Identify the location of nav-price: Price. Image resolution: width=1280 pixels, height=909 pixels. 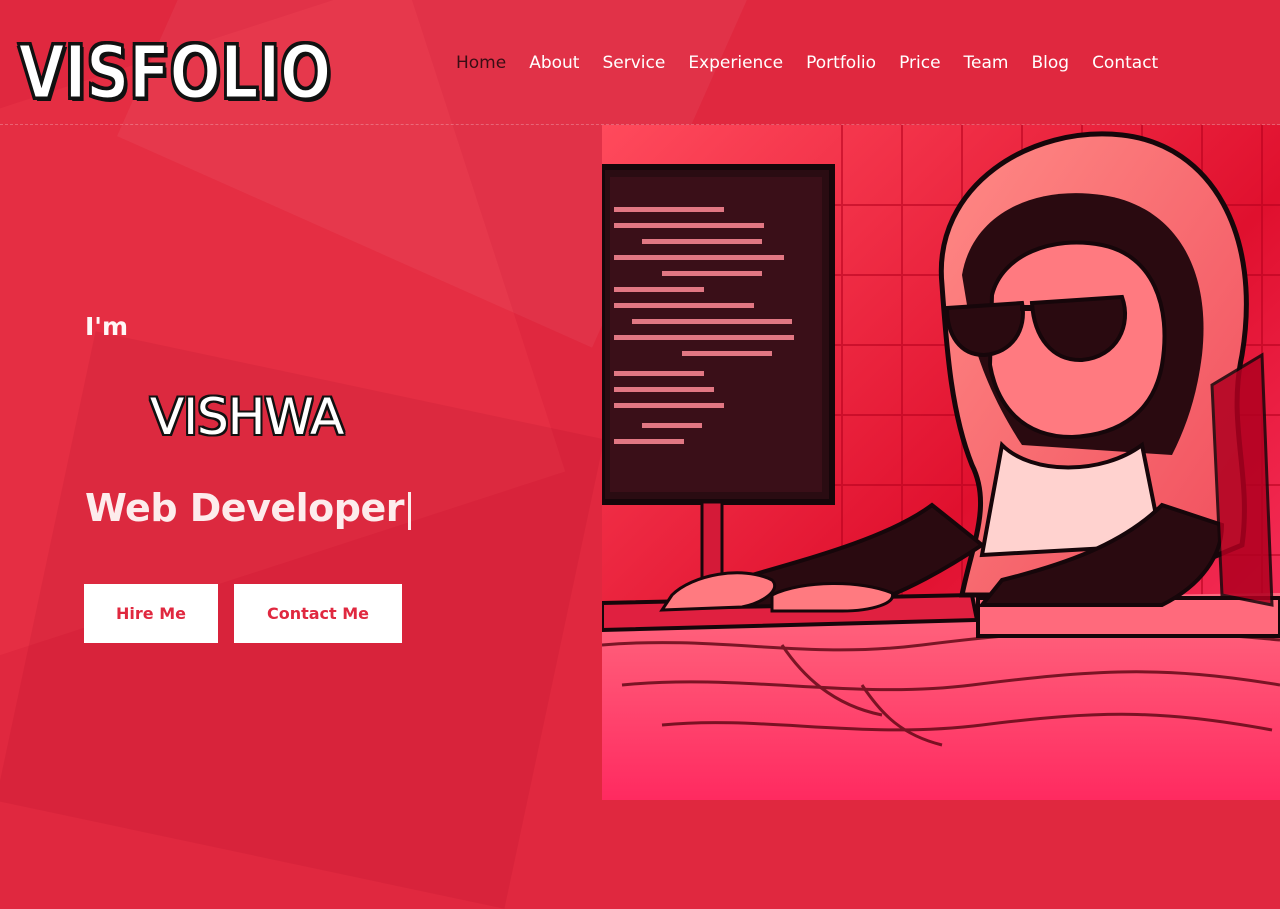
(919, 63).